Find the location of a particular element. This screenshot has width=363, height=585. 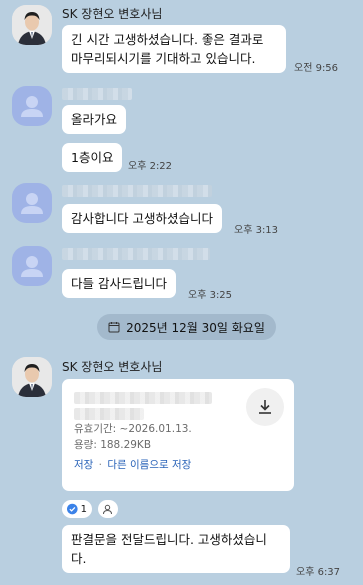

message-time: 오후 6:37 is located at coordinates (318, 572).